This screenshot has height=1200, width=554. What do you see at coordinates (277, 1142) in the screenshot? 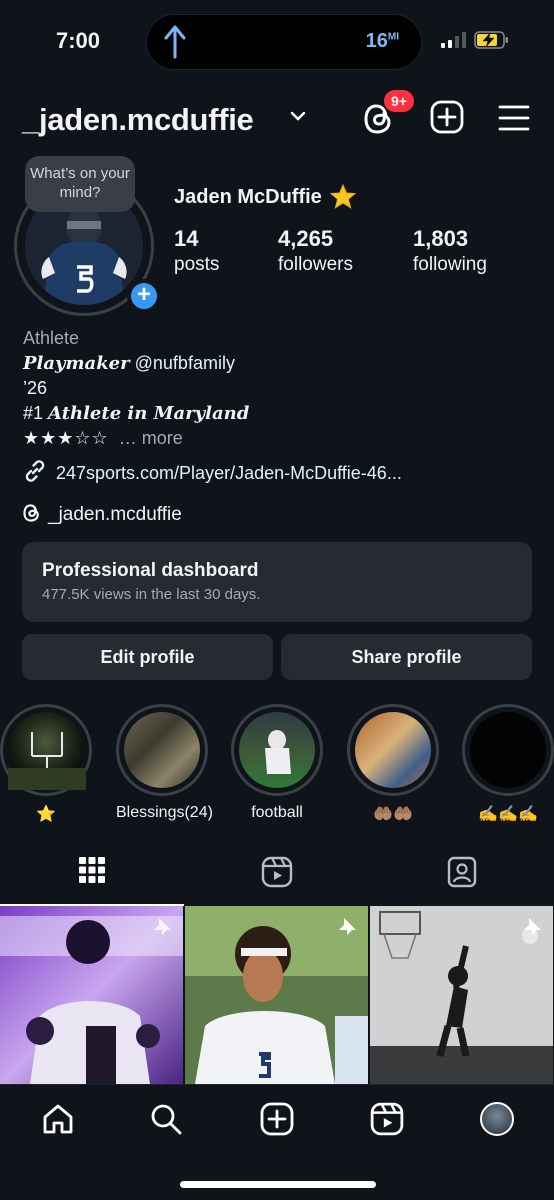
I see `bottom-navigation` at bounding box center [277, 1142].